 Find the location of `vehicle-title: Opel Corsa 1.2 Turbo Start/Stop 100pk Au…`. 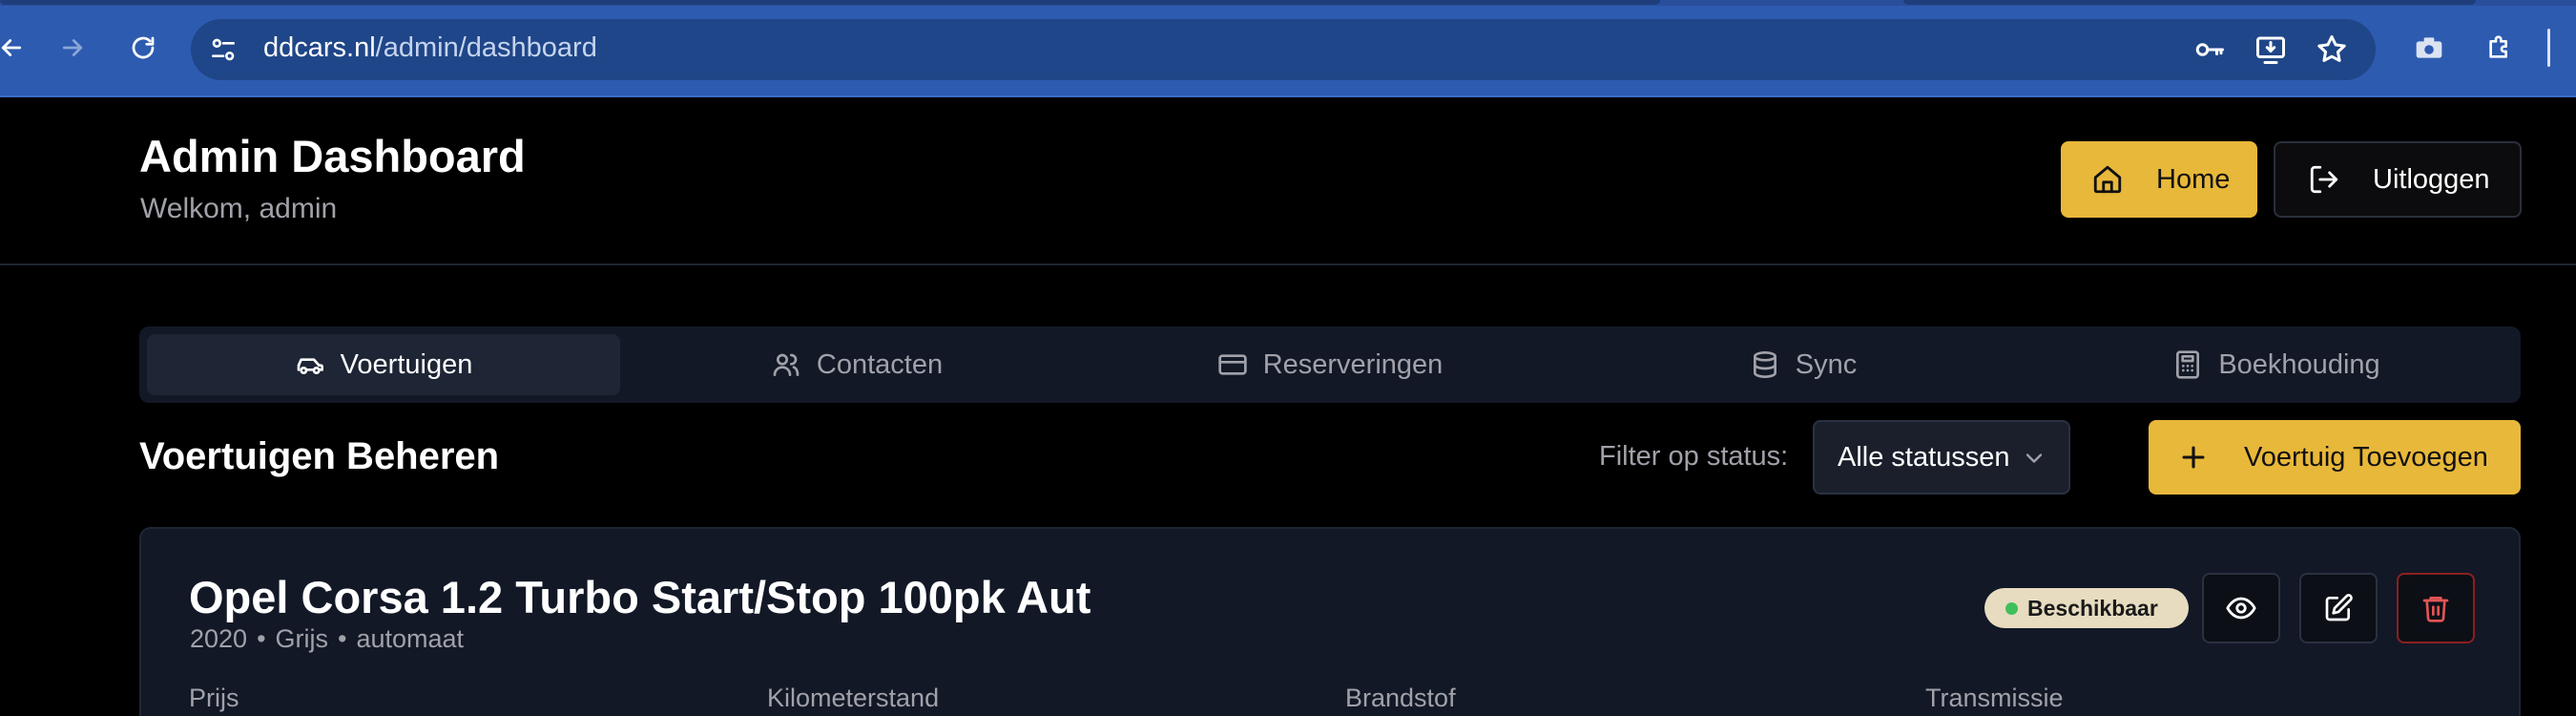

vehicle-title: Opel Corsa 1.2 Turbo Start/Stop 100pk Au… is located at coordinates (640, 597).